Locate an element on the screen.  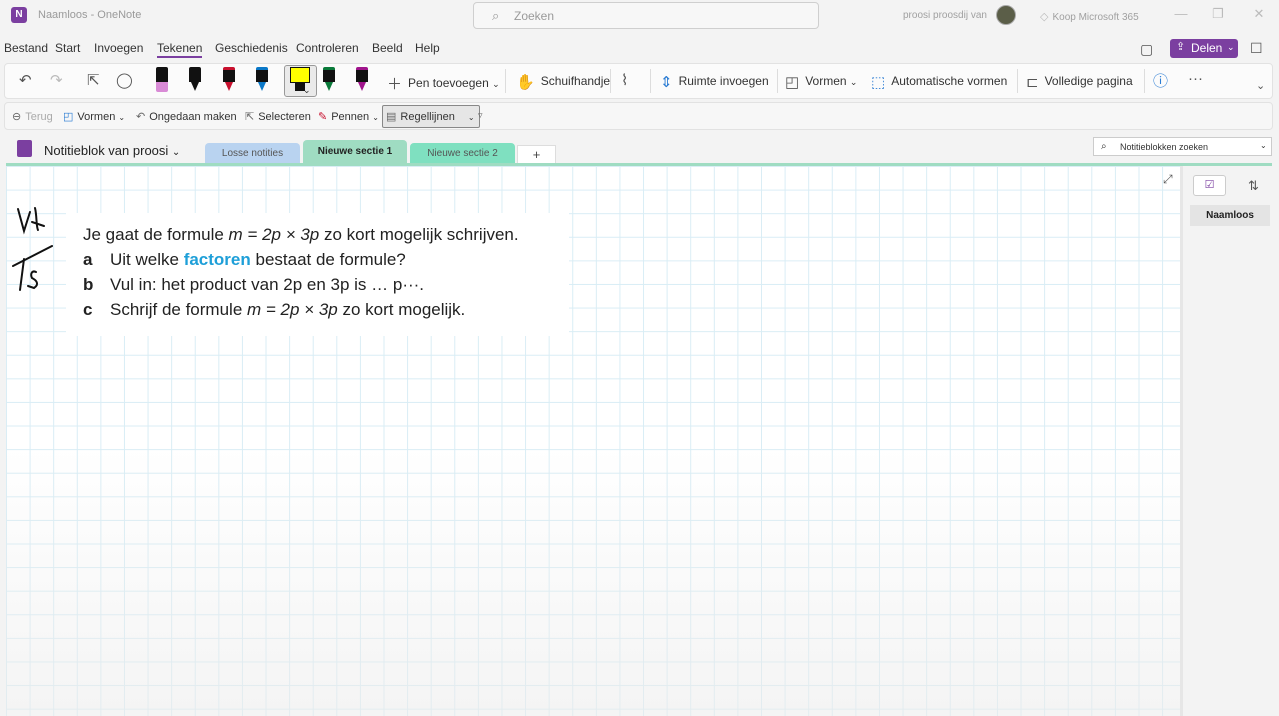
cursor-icon: ⇱ is located at coordinates (250, 117).